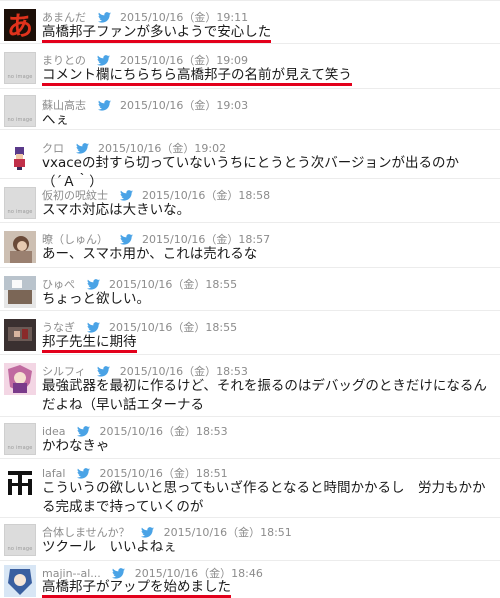 The width and height of the screenshot is (500, 598). What do you see at coordinates (150, 254) in the screenshot?
I see `comment-text: あー、スマホ用か、これは売れるな` at bounding box center [150, 254].